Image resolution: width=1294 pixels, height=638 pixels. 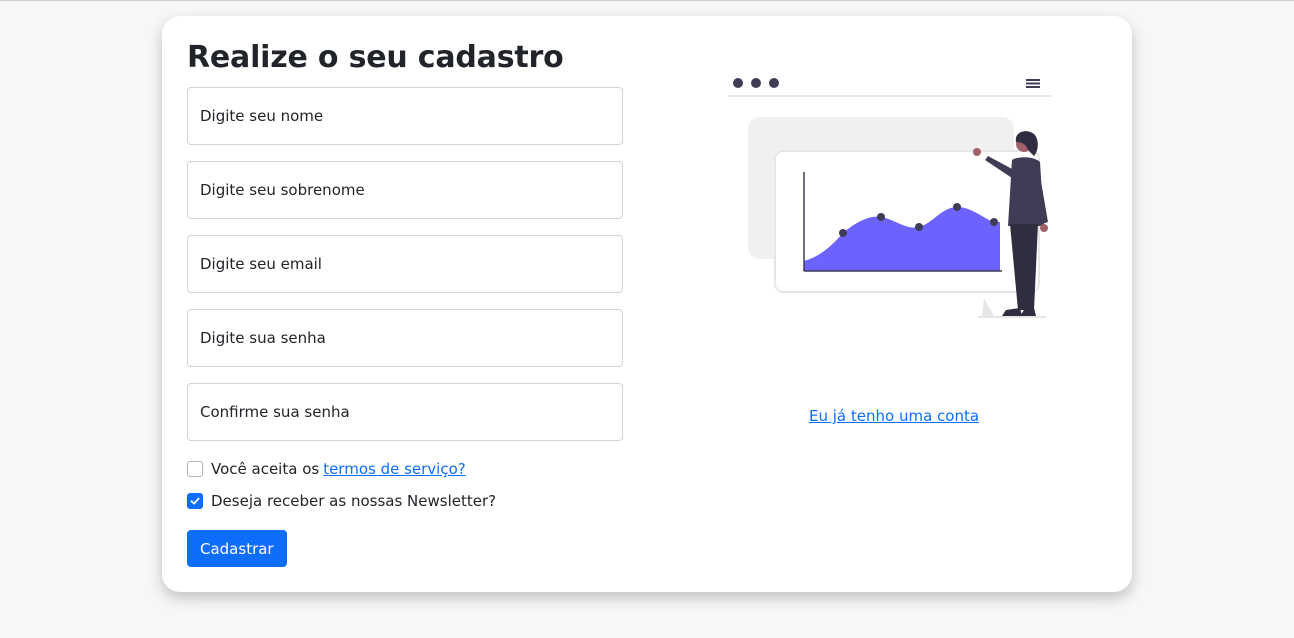 What do you see at coordinates (405, 190) in the screenshot?
I see `last-name-input` at bounding box center [405, 190].